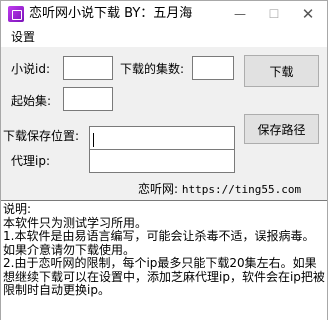 The height and width of the screenshot is (320, 328). What do you see at coordinates (30, 69) in the screenshot?
I see `novel-id-label: 小说id:` at bounding box center [30, 69].